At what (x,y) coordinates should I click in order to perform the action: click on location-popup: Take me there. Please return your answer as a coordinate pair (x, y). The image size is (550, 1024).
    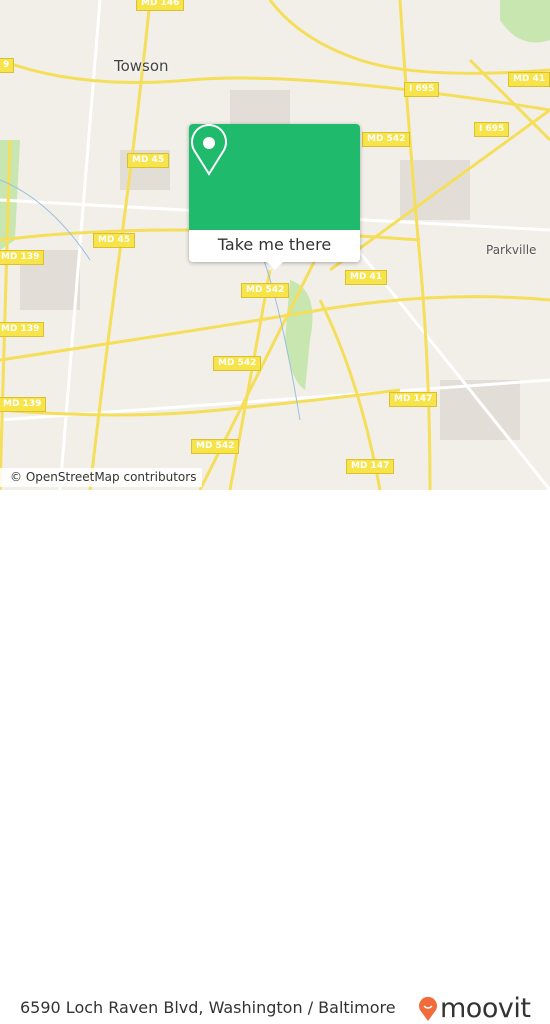
    Looking at the image, I should click on (274, 197).